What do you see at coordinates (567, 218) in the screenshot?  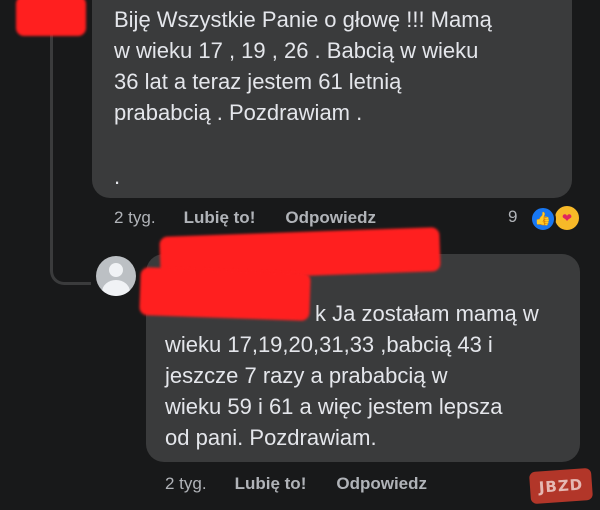 I see `care-icon: ❤` at bounding box center [567, 218].